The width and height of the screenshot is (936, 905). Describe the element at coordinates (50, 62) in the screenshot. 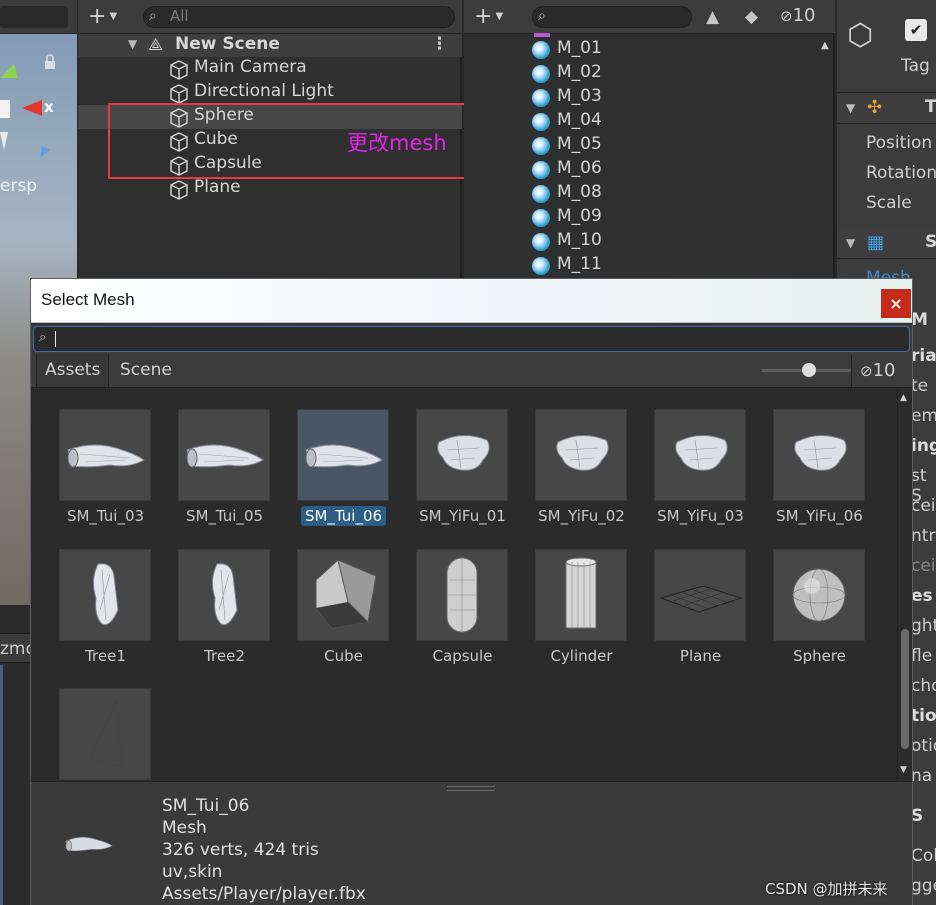

I see `lock-icon` at that location.